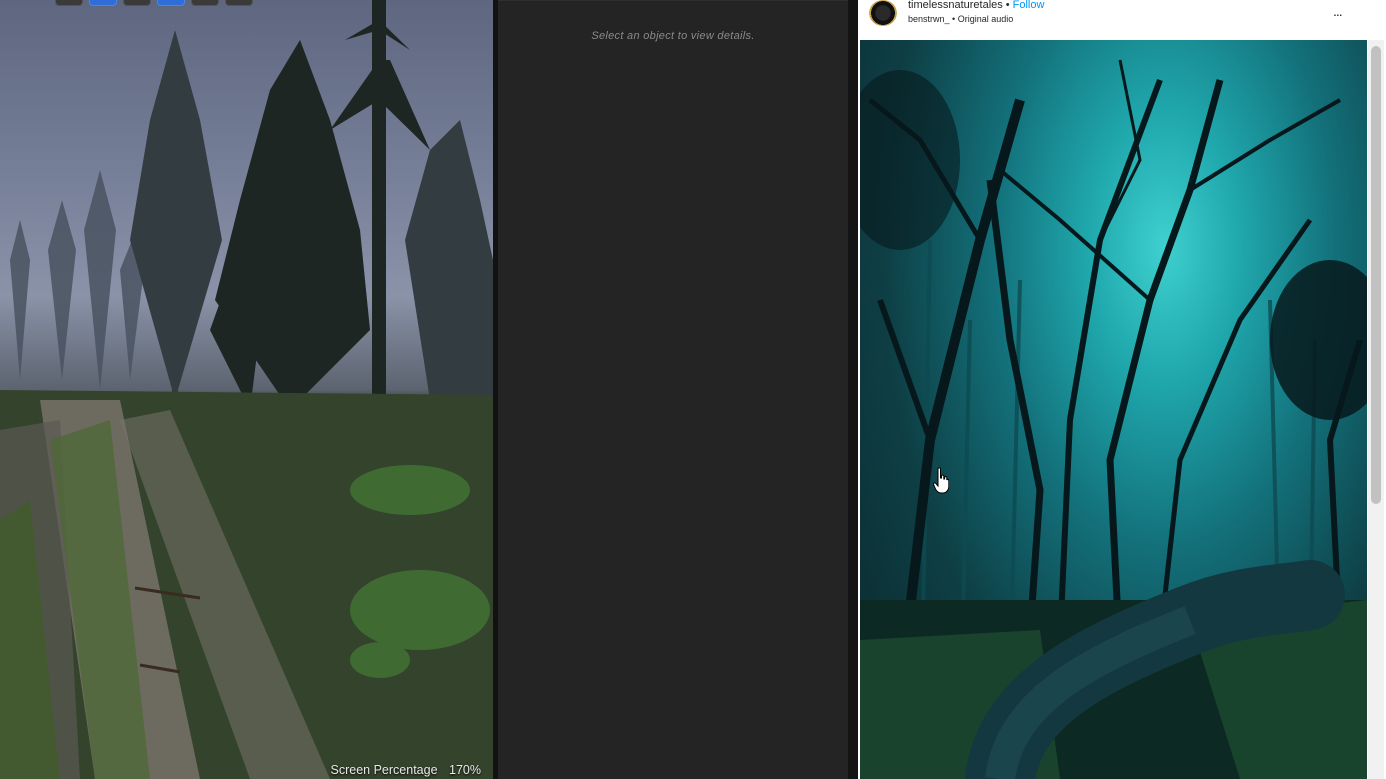 The image size is (1386, 779). What do you see at coordinates (853, 389) in the screenshot?
I see `window-gap` at bounding box center [853, 389].